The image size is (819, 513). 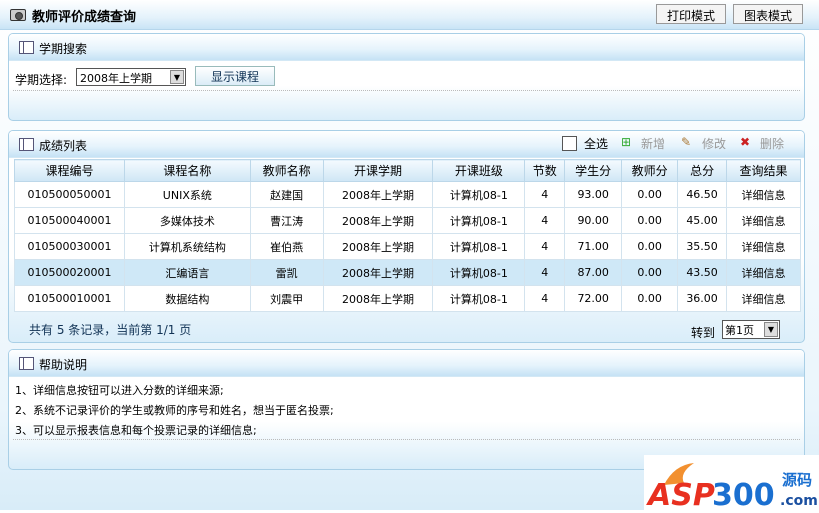 What do you see at coordinates (131, 77) in the screenshot?
I see `semester-select: 2008年上学期 ▼` at bounding box center [131, 77].